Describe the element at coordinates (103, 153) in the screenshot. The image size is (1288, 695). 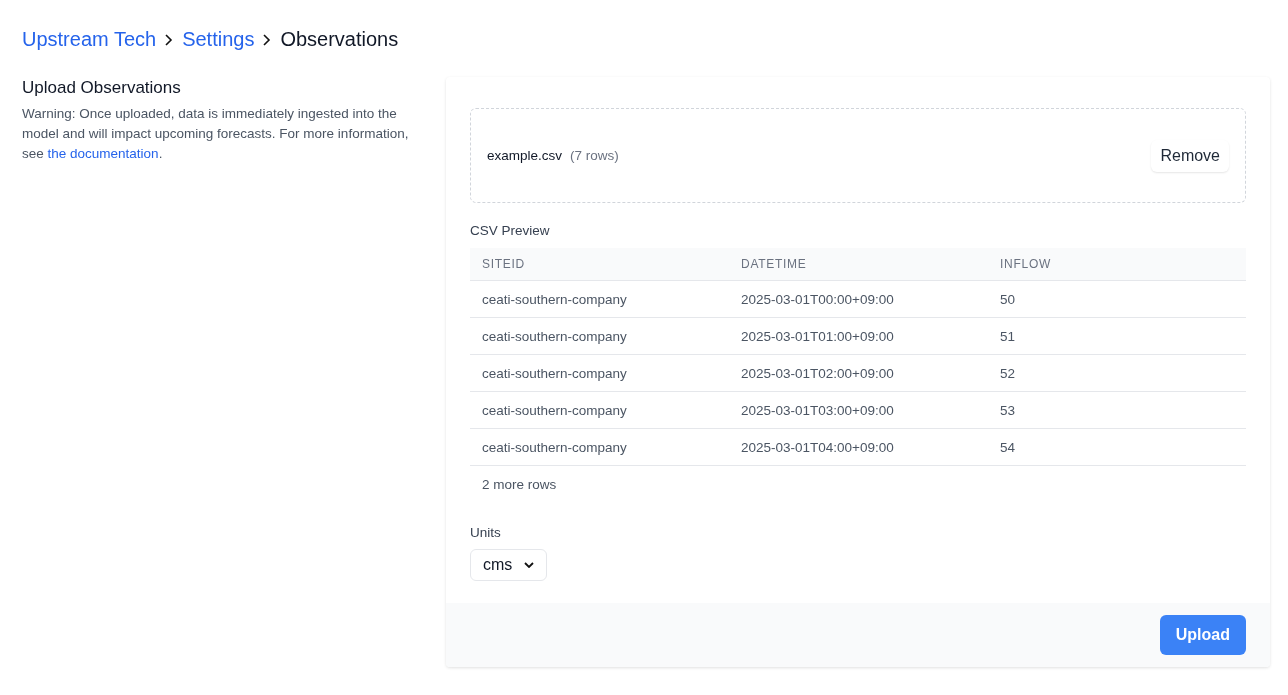
I see `documentation-link: the documentation` at that location.